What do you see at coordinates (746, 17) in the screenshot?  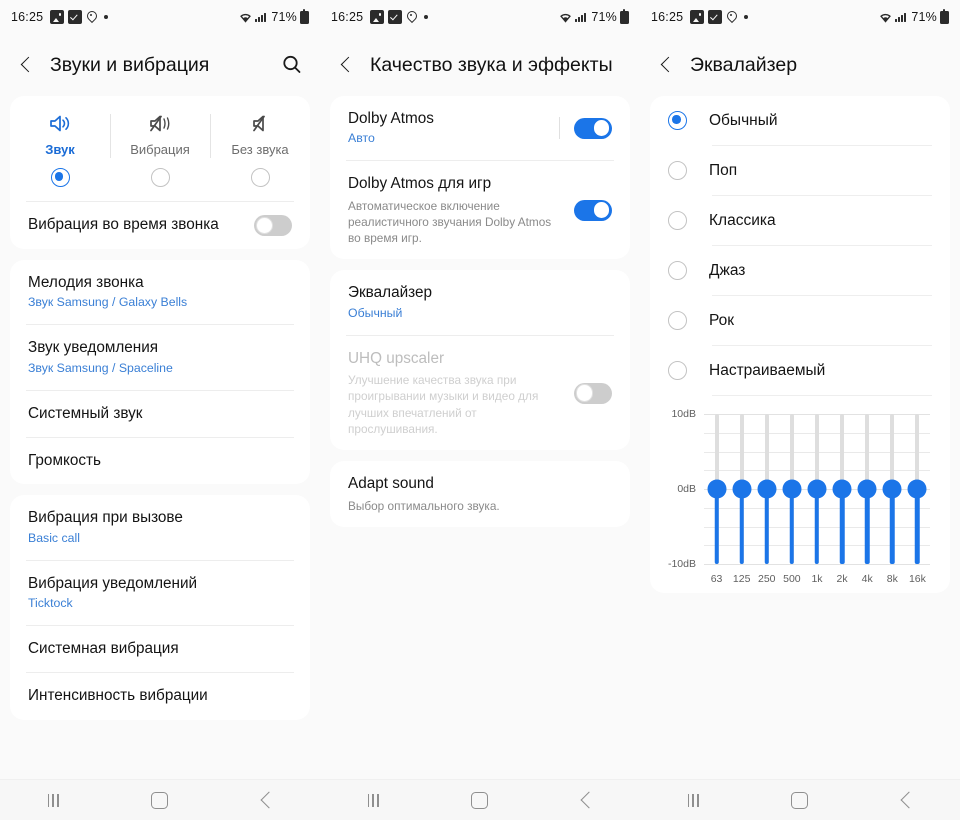 I see `dot-icon` at bounding box center [746, 17].